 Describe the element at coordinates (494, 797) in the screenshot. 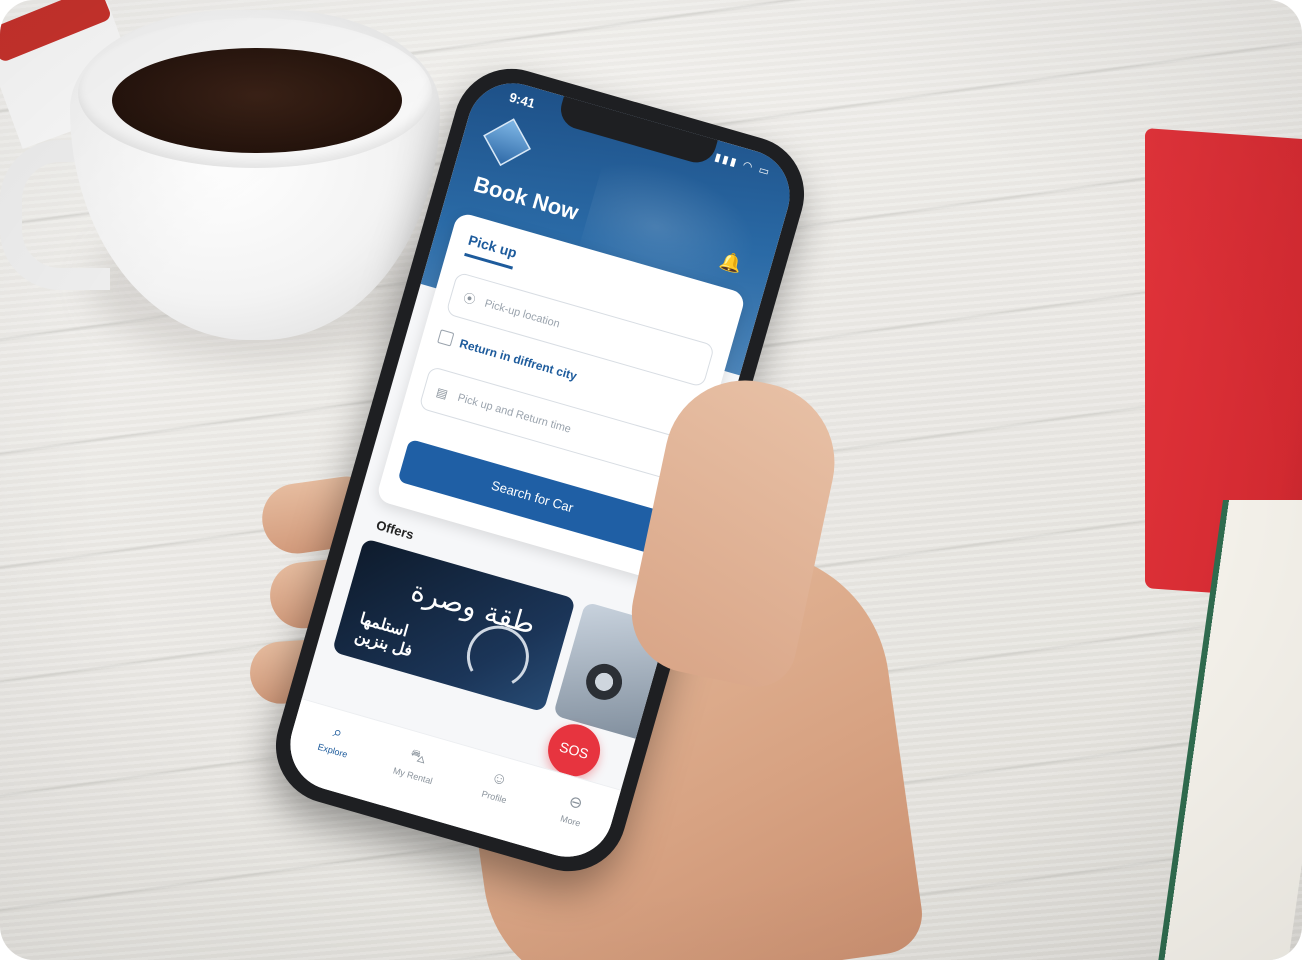

I see `nav-label: Profile` at that location.